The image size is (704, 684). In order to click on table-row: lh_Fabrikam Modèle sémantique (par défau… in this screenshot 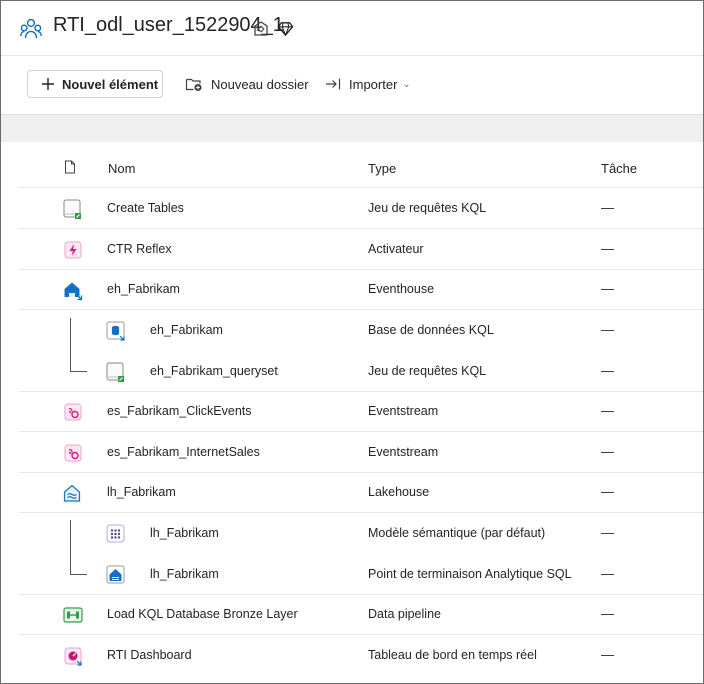, I will do `click(361, 533)`.